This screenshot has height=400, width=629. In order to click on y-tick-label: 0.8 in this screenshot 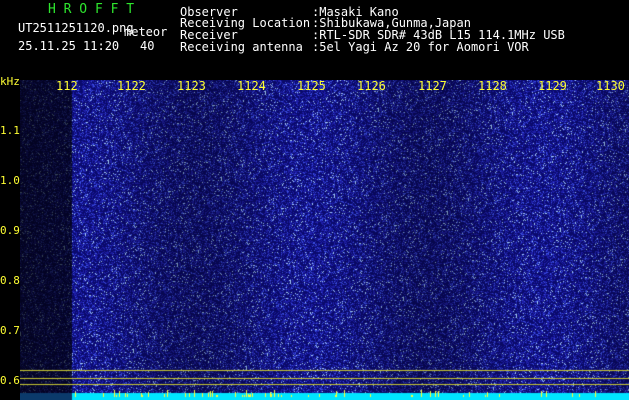, I will do `click(10, 280)`.